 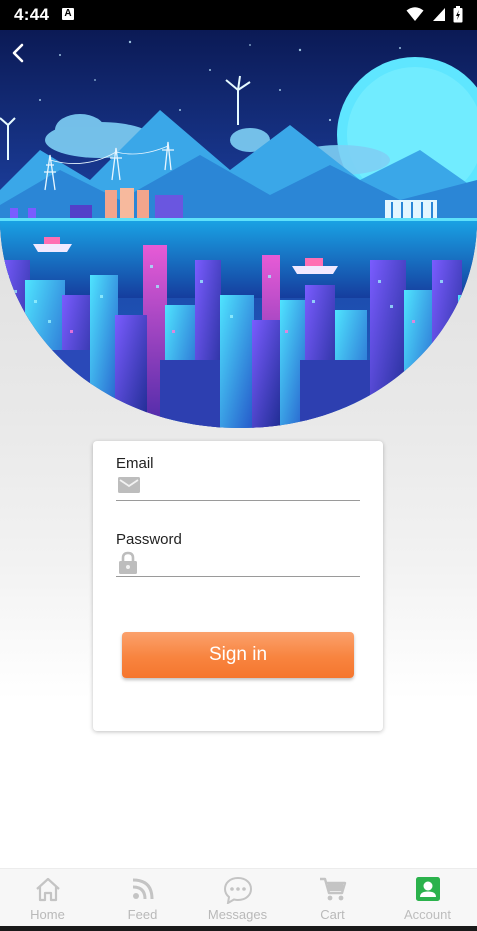 I want to click on notification-icon: A, so click(x=68, y=14).